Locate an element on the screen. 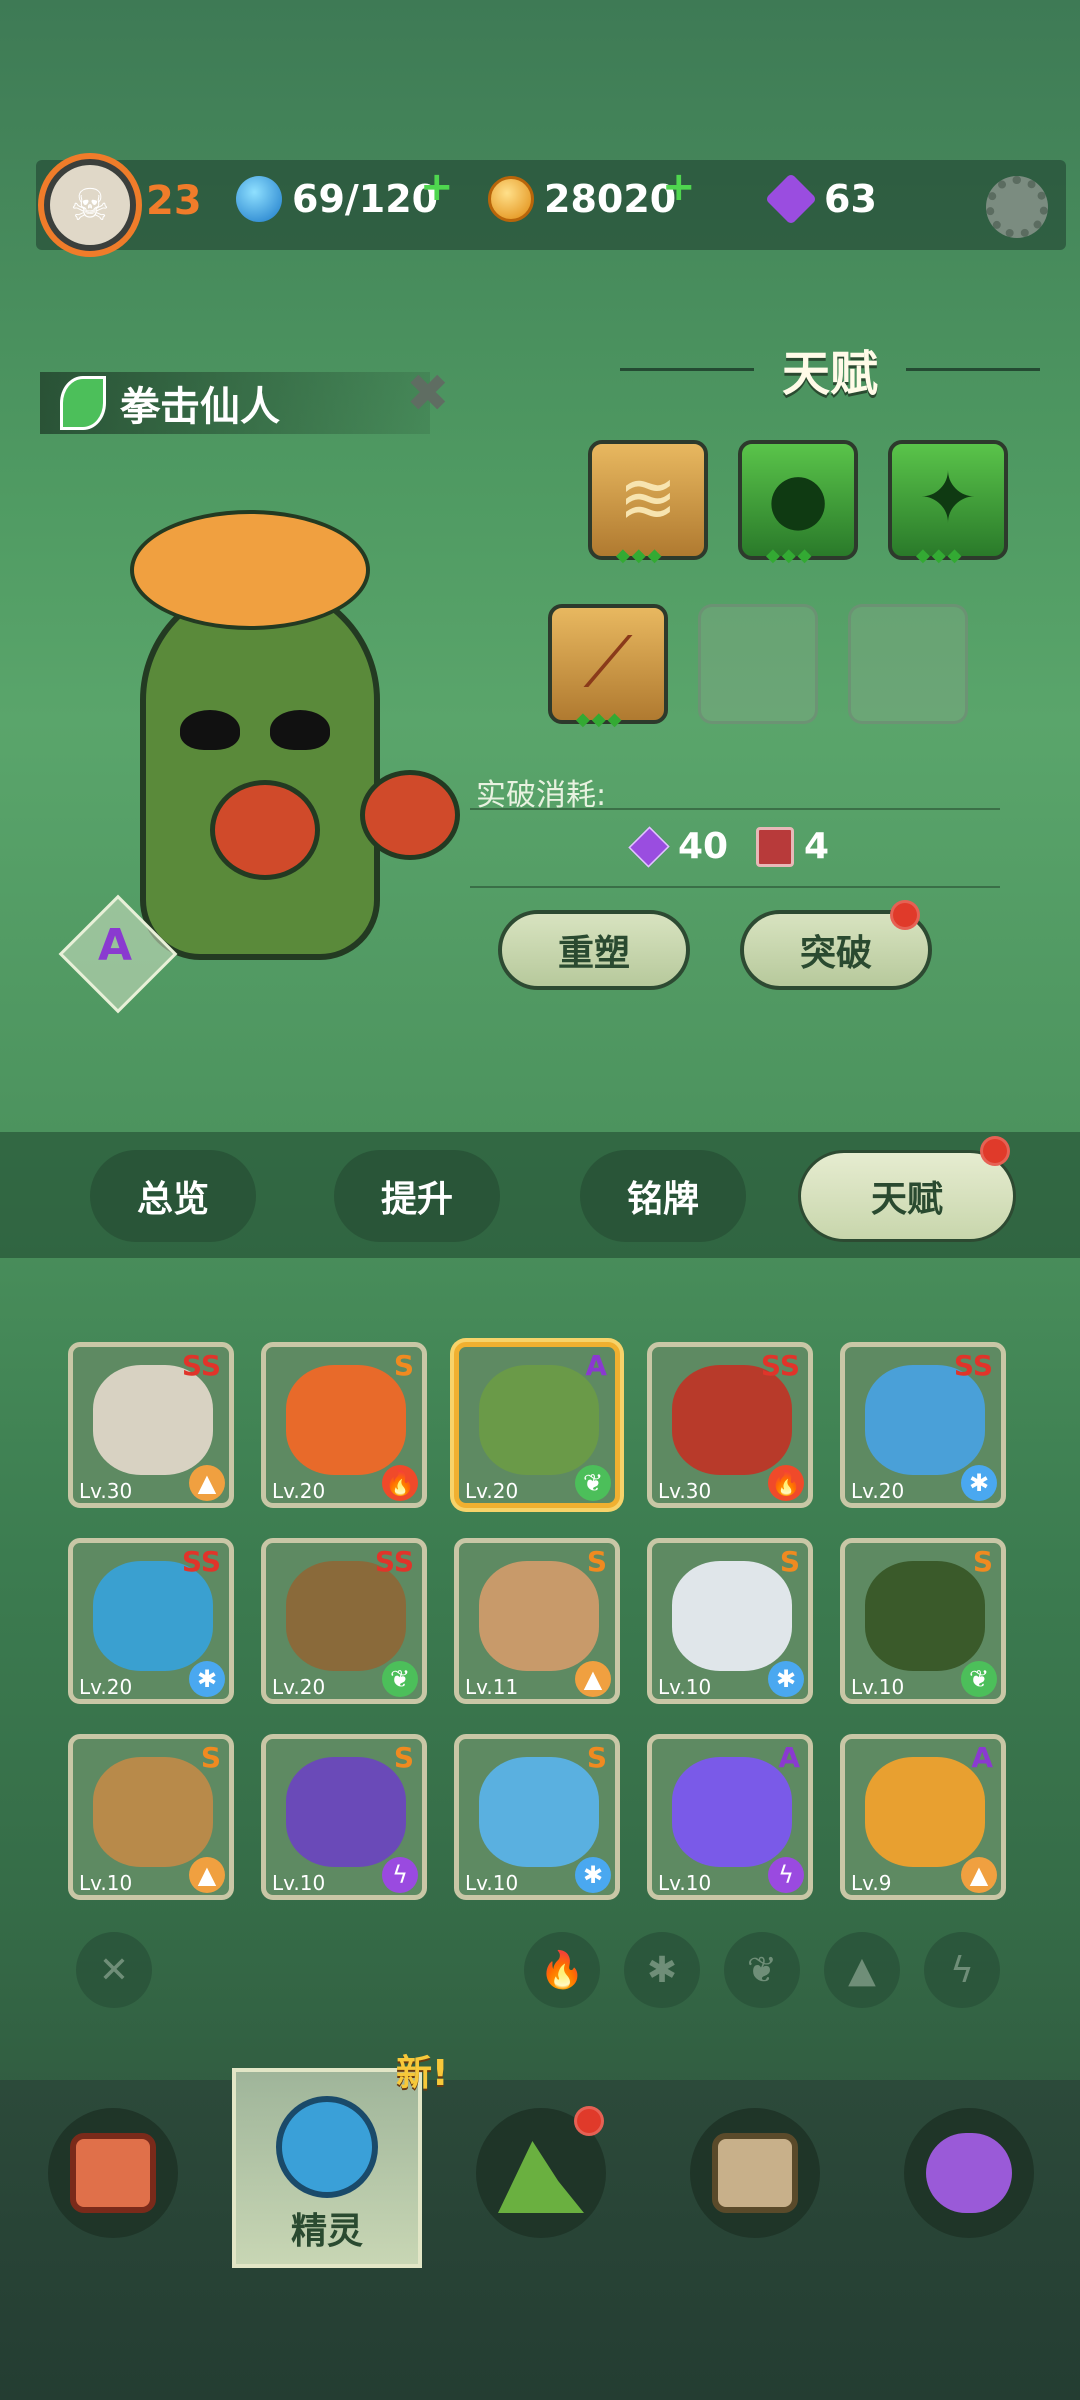  ice-filter-icon: ✱ is located at coordinates (662, 1970).